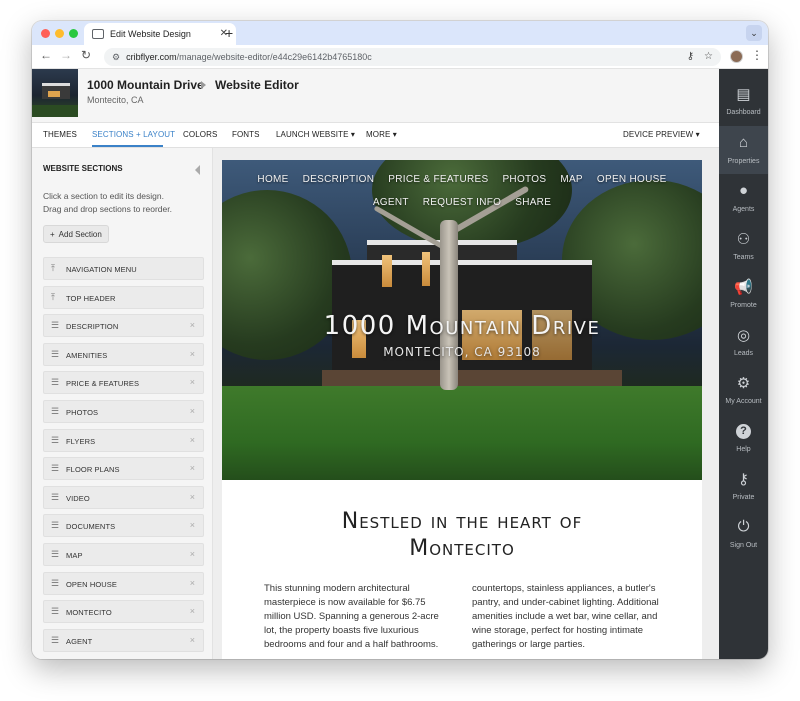 This screenshot has height=701, width=800. Describe the element at coordinates (123, 554) in the screenshot. I see `section-item: ☰ MAP ×` at that location.